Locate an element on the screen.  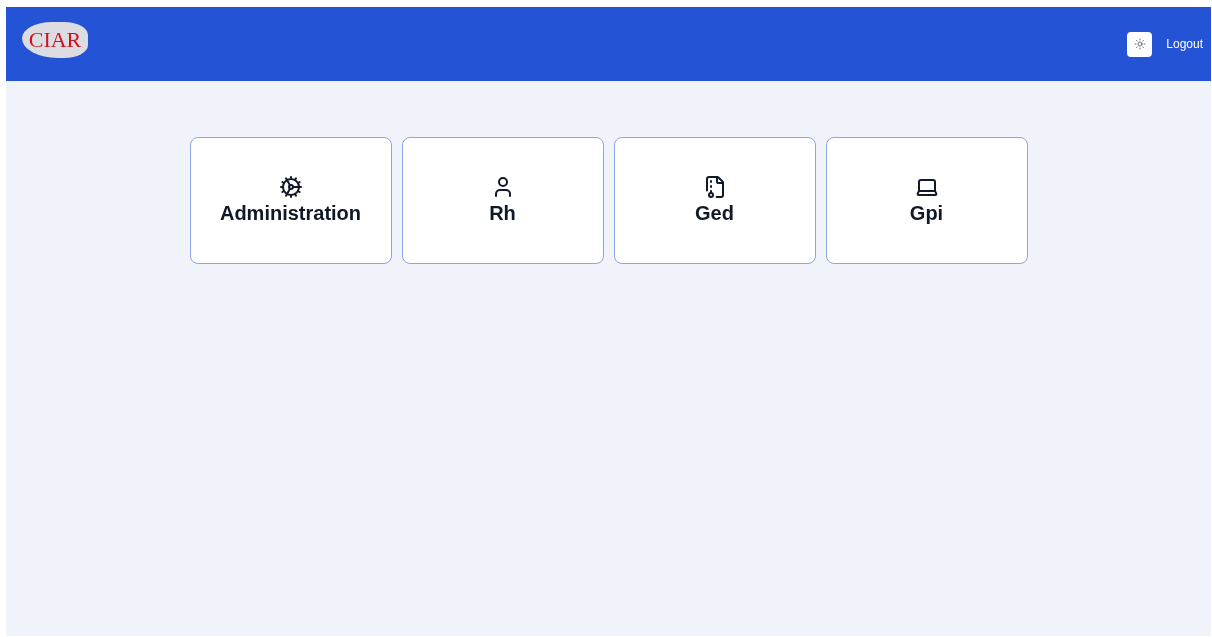
logout-link: Logout is located at coordinates (1184, 44).